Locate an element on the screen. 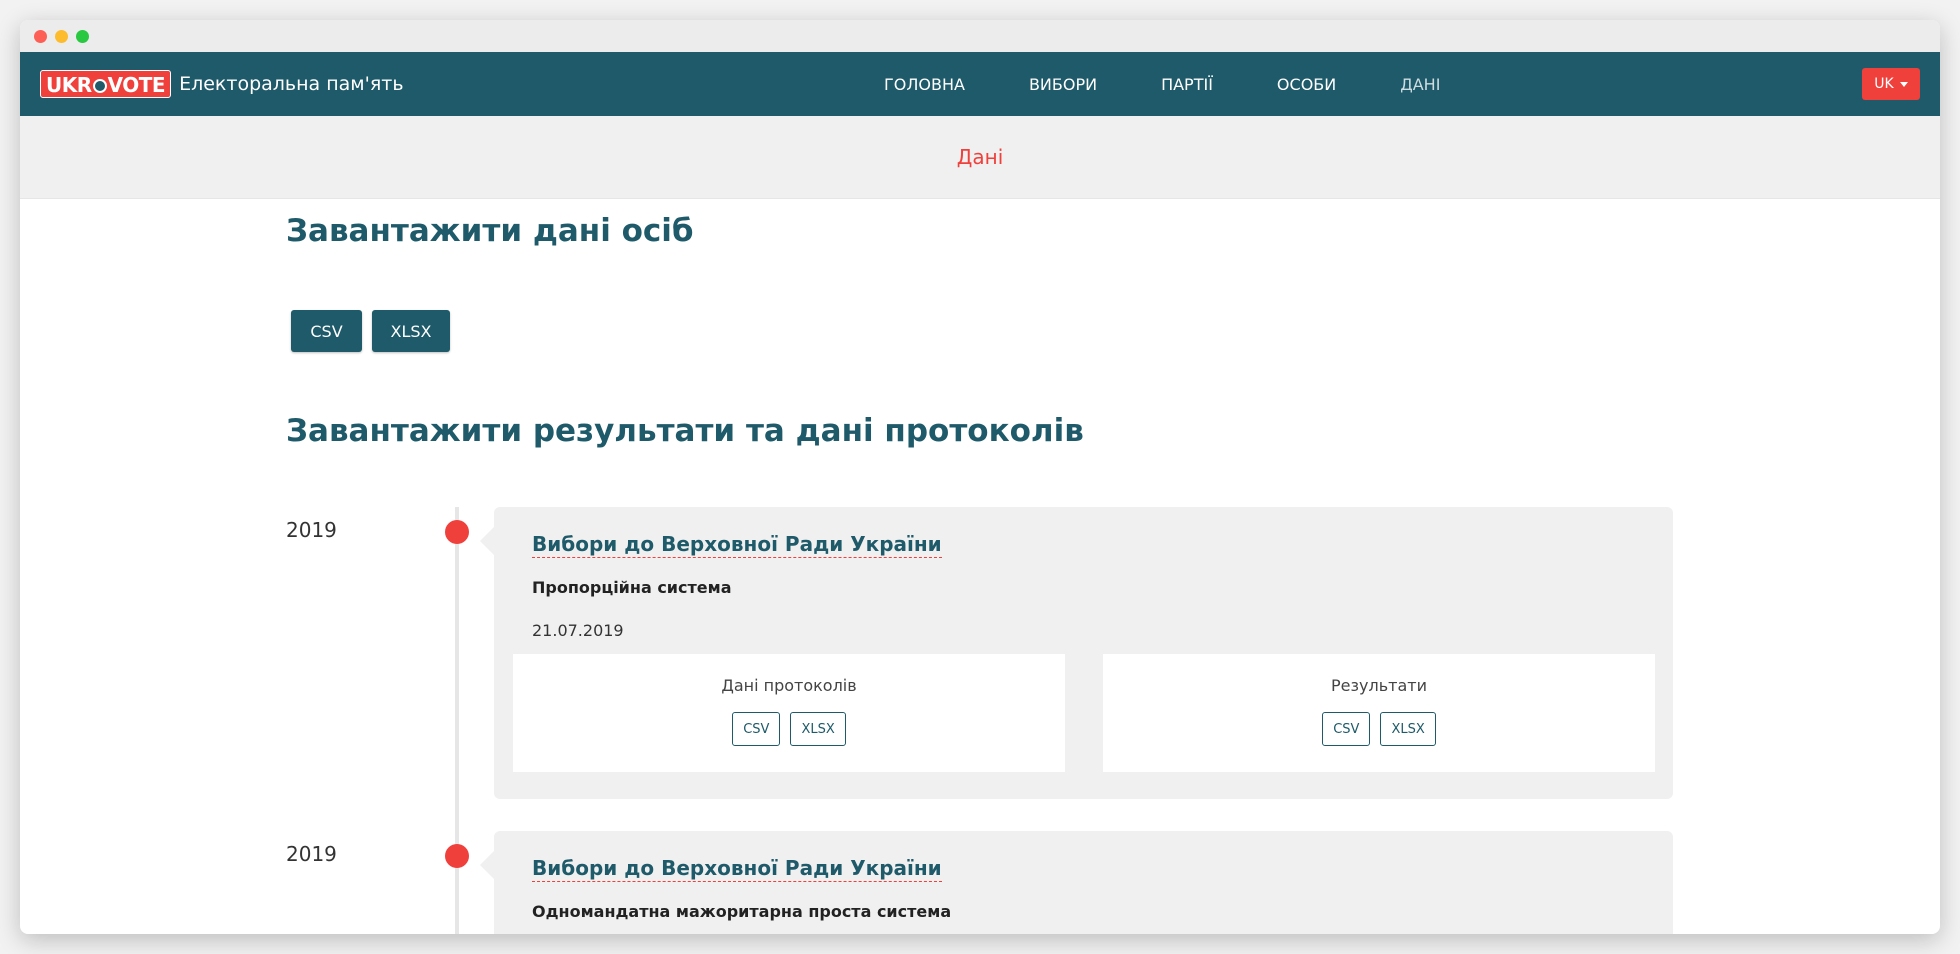 The height and width of the screenshot is (954, 1960). minimize-window-button is located at coordinates (61, 36).